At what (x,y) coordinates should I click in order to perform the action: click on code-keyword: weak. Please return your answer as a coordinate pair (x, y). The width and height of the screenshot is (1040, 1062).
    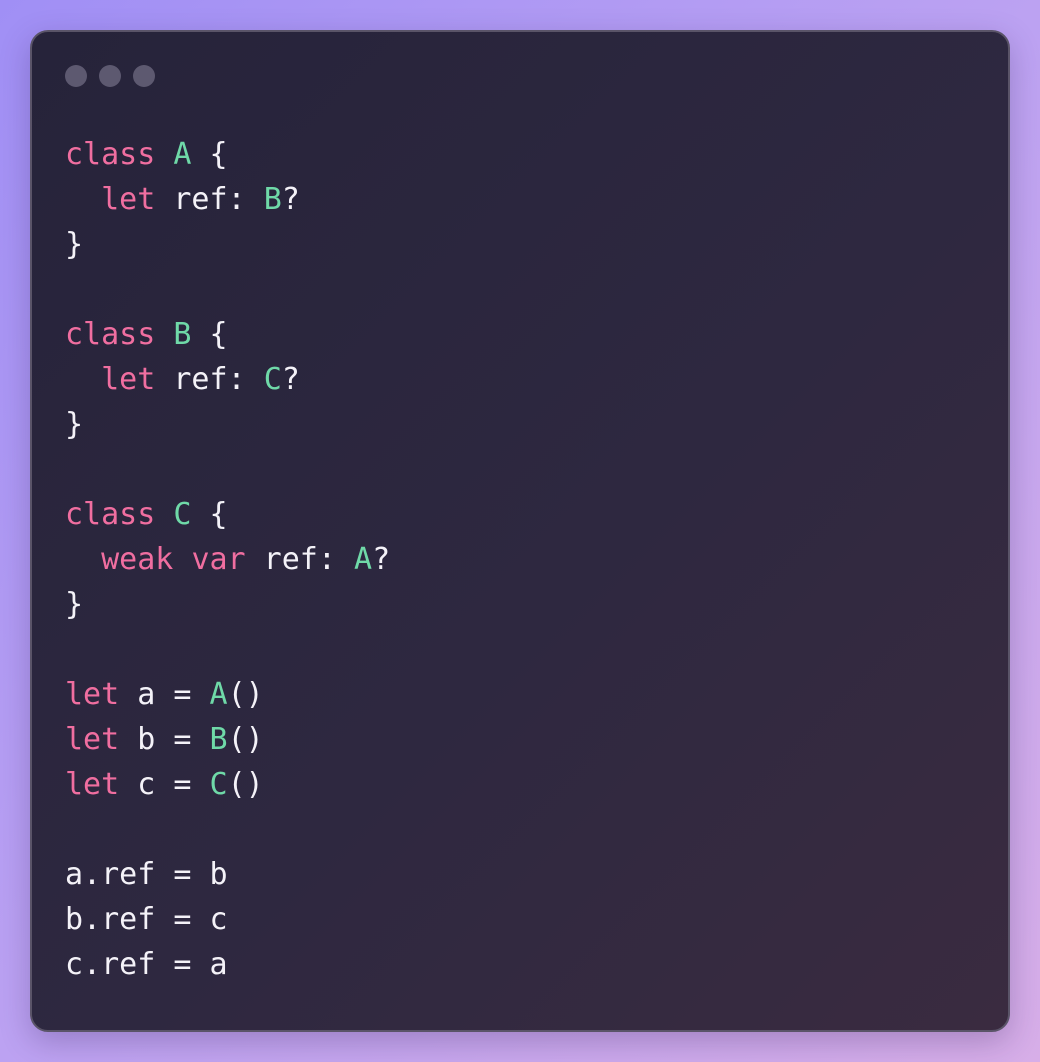
    Looking at the image, I should click on (137, 559).